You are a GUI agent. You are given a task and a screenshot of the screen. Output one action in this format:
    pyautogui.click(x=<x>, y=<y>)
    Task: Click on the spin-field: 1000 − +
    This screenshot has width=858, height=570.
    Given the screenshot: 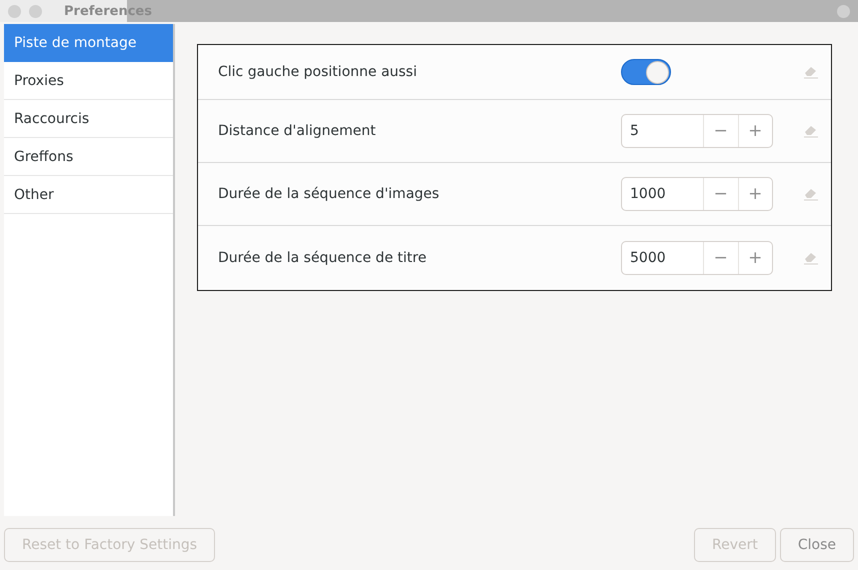 What is the action you would take?
    pyautogui.click(x=697, y=194)
    